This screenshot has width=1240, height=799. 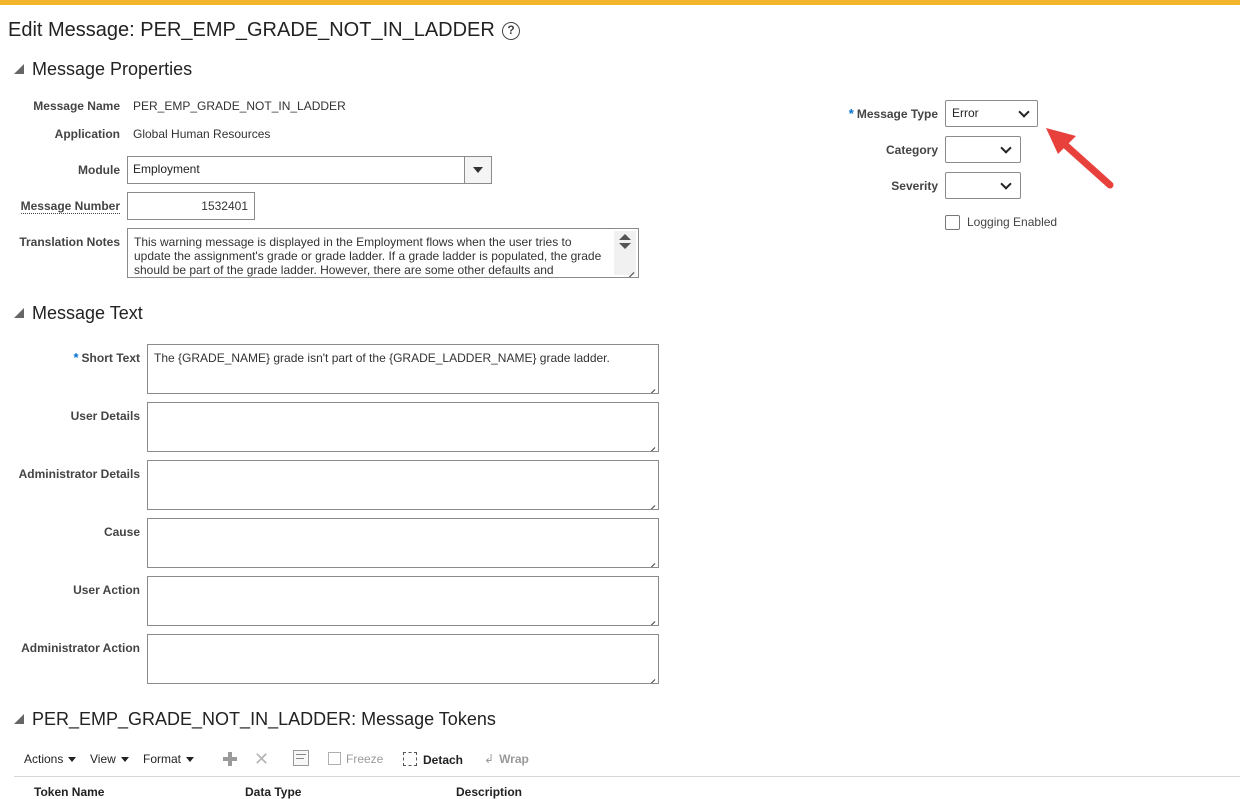 I want to click on dropdown-arrow-icon, so click(x=478, y=170).